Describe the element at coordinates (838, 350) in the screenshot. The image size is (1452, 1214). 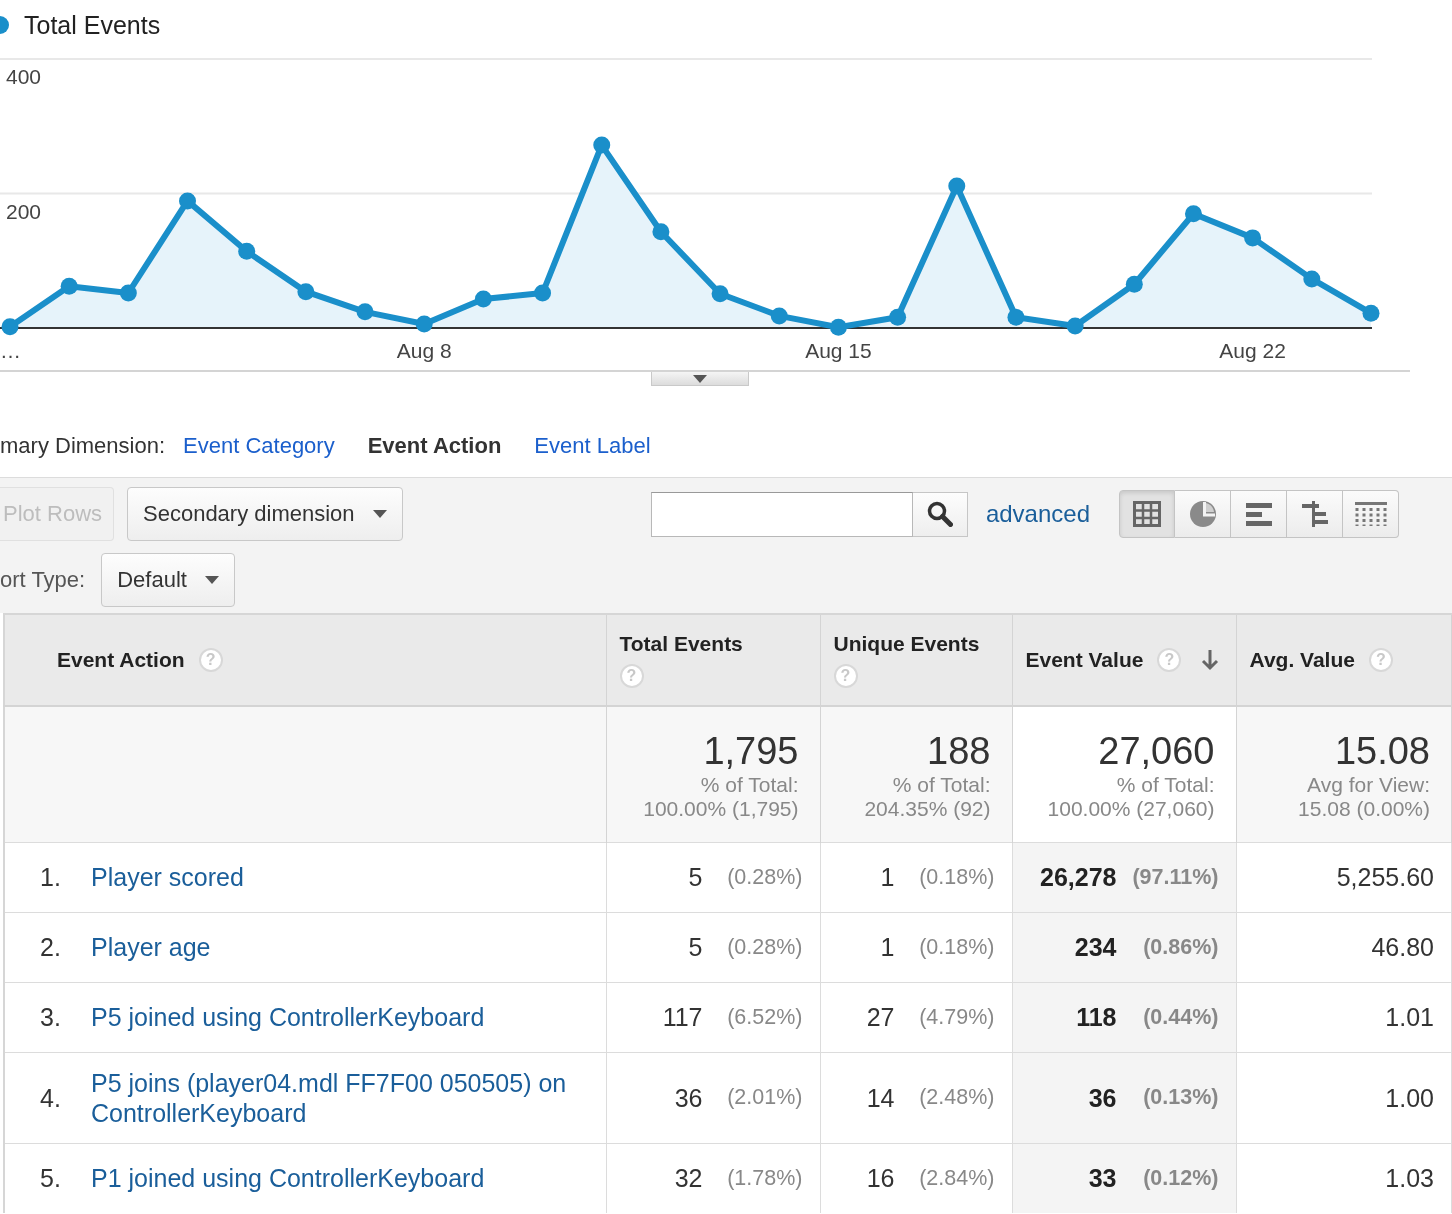
I see `x-axis-label: Aug 15` at that location.